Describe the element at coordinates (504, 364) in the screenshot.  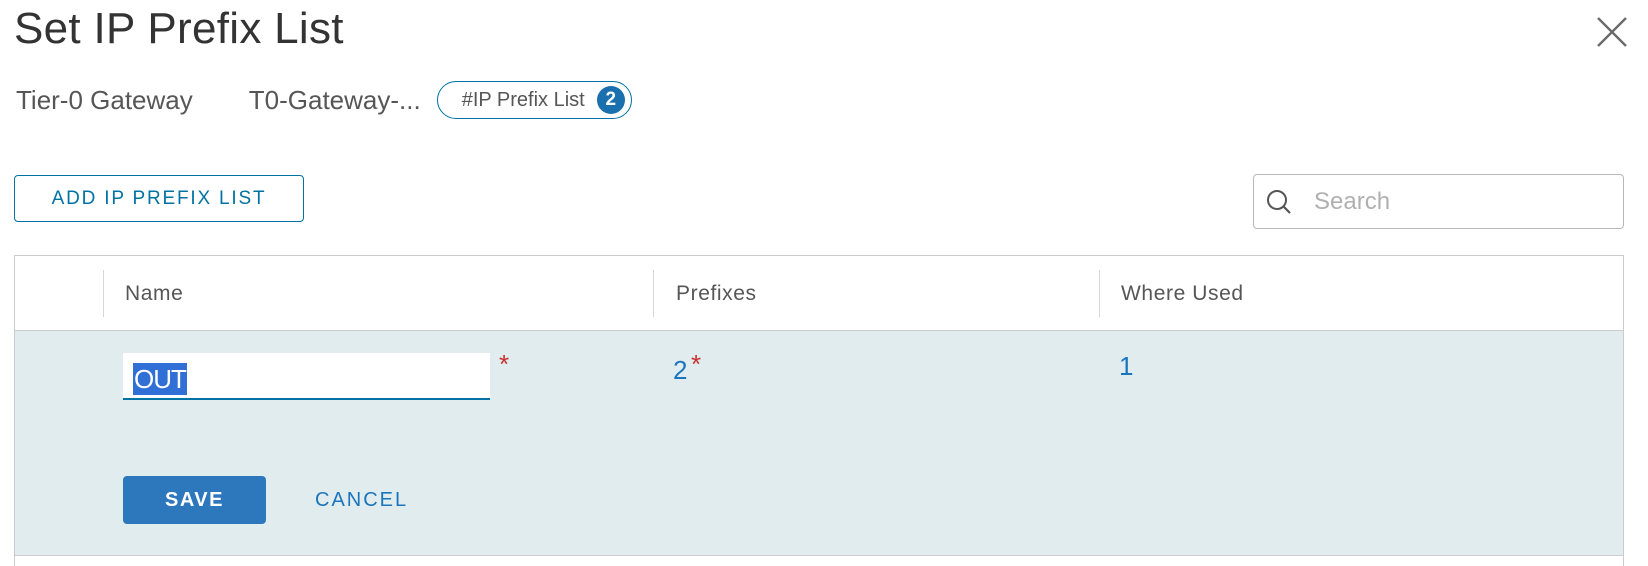
I see `name-required-marker: *` at that location.